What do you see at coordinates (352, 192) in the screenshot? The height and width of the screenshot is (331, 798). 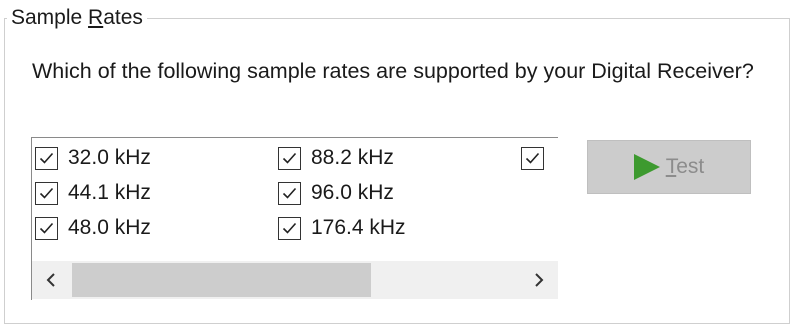 I see `list-item-label: 96.0 kHz` at bounding box center [352, 192].